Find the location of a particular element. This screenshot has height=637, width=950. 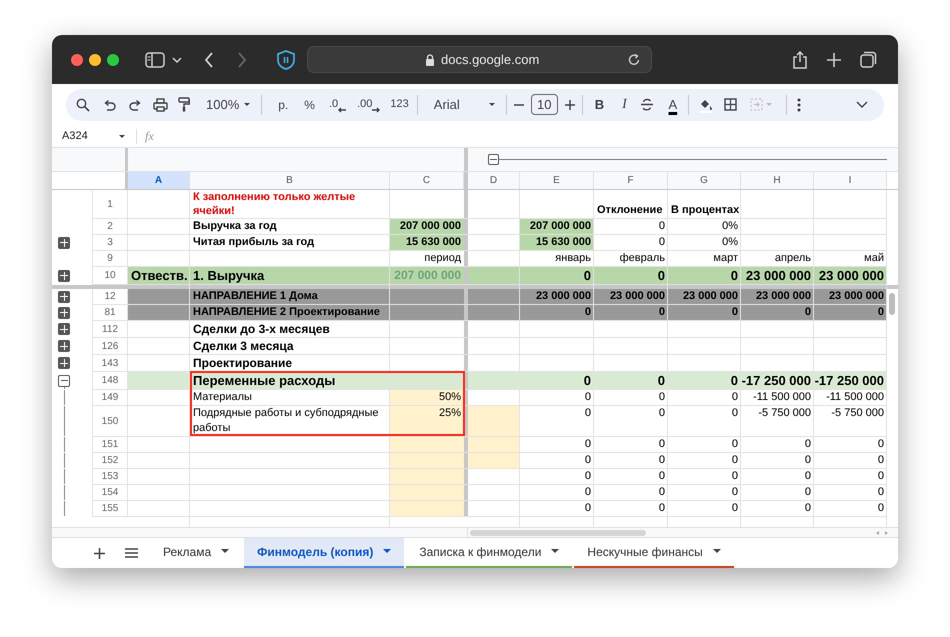

text-color-button: A is located at coordinates (673, 104).